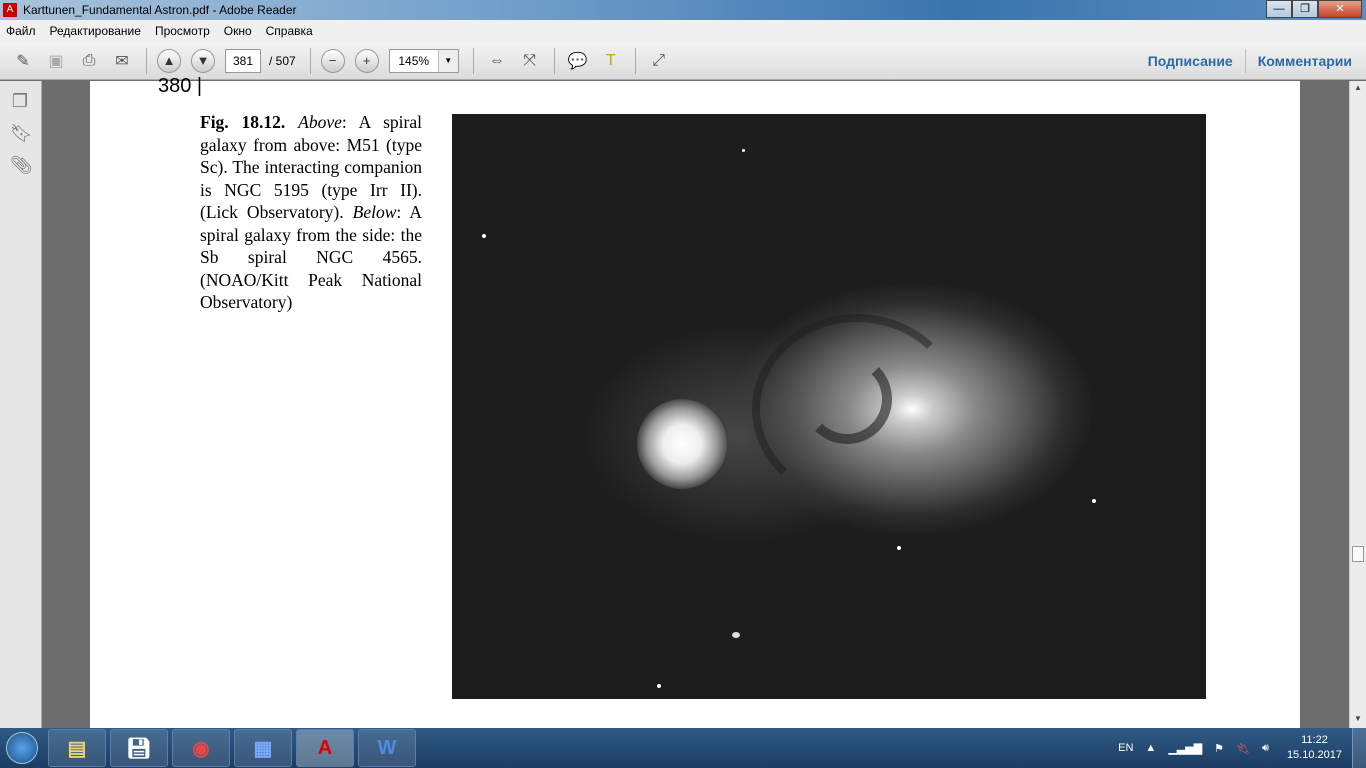  I want to click on clock: 11:22 15.10.2017, so click(1314, 748).